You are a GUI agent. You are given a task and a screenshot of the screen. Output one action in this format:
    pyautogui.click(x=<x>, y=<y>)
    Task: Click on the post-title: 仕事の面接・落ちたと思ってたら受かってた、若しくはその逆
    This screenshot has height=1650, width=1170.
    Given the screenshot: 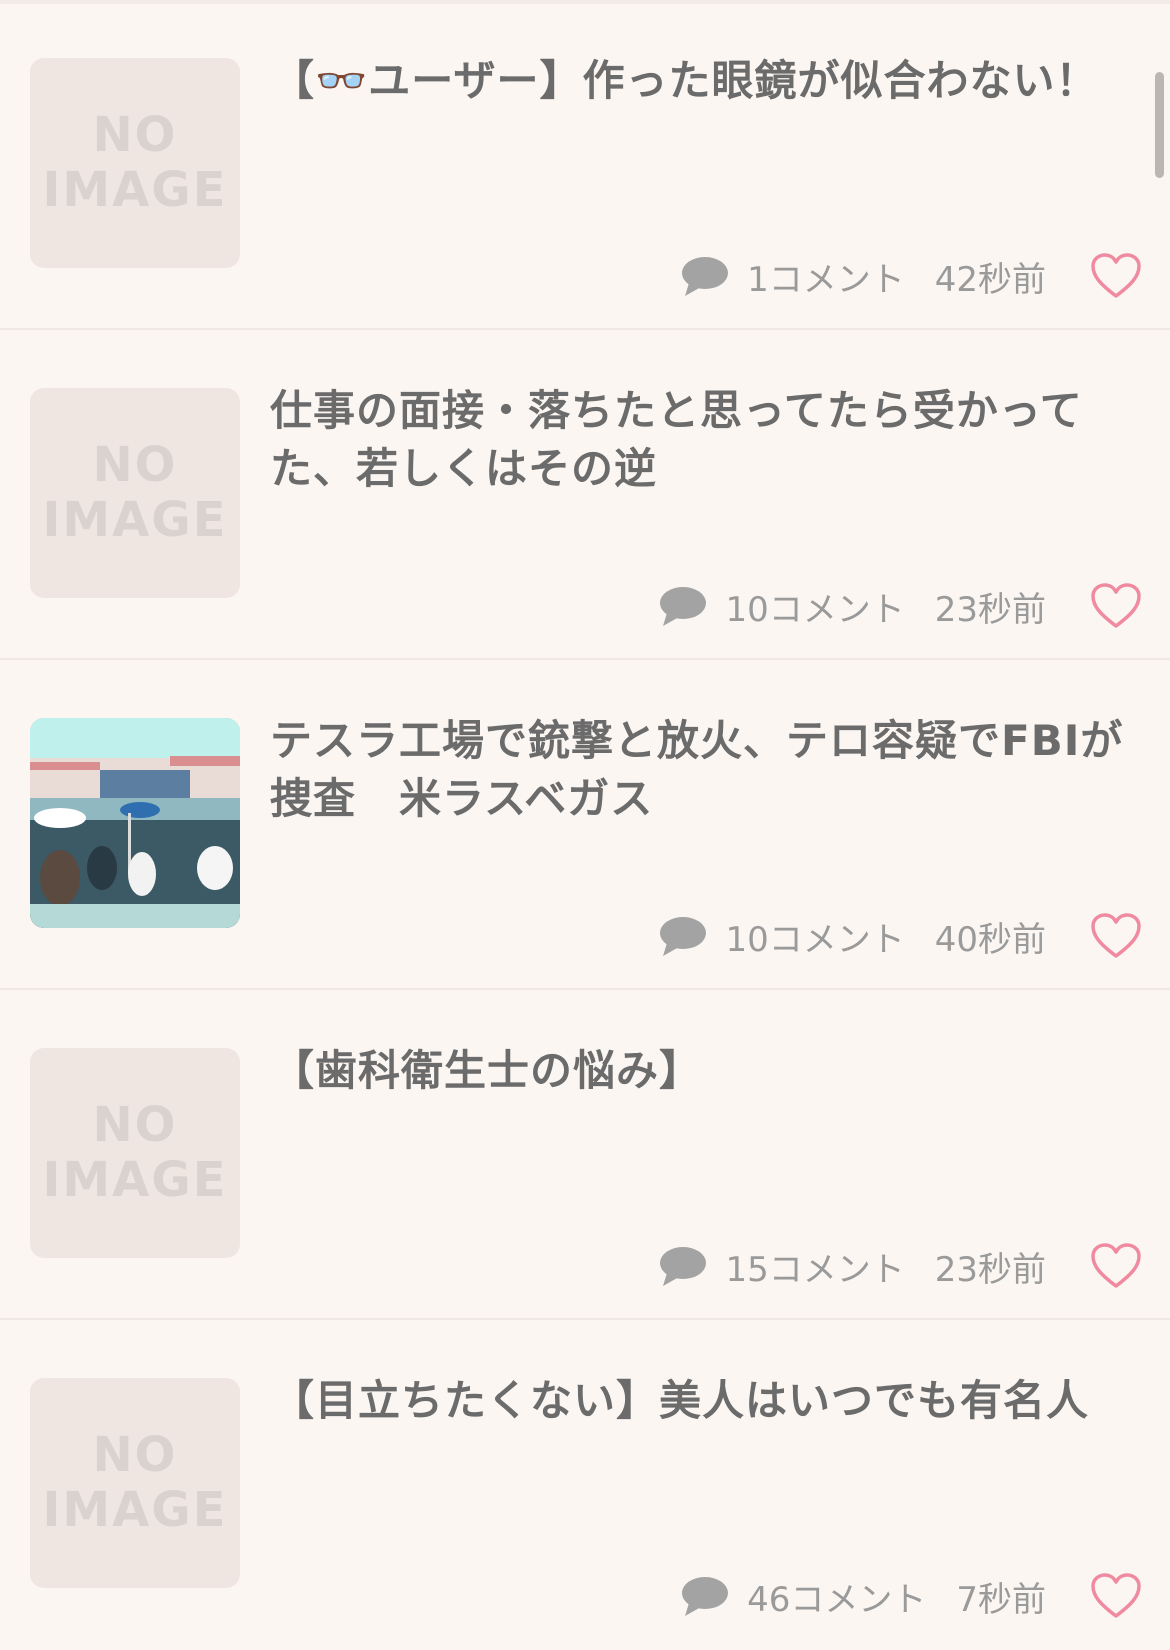 What is the action you would take?
    pyautogui.click(x=700, y=440)
    